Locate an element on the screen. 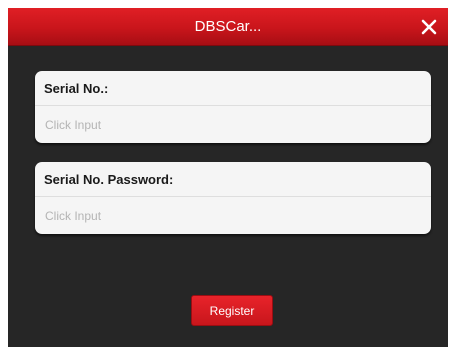 This screenshot has height=347, width=456. serial-password-label: Serial No. Password: is located at coordinates (233, 179).